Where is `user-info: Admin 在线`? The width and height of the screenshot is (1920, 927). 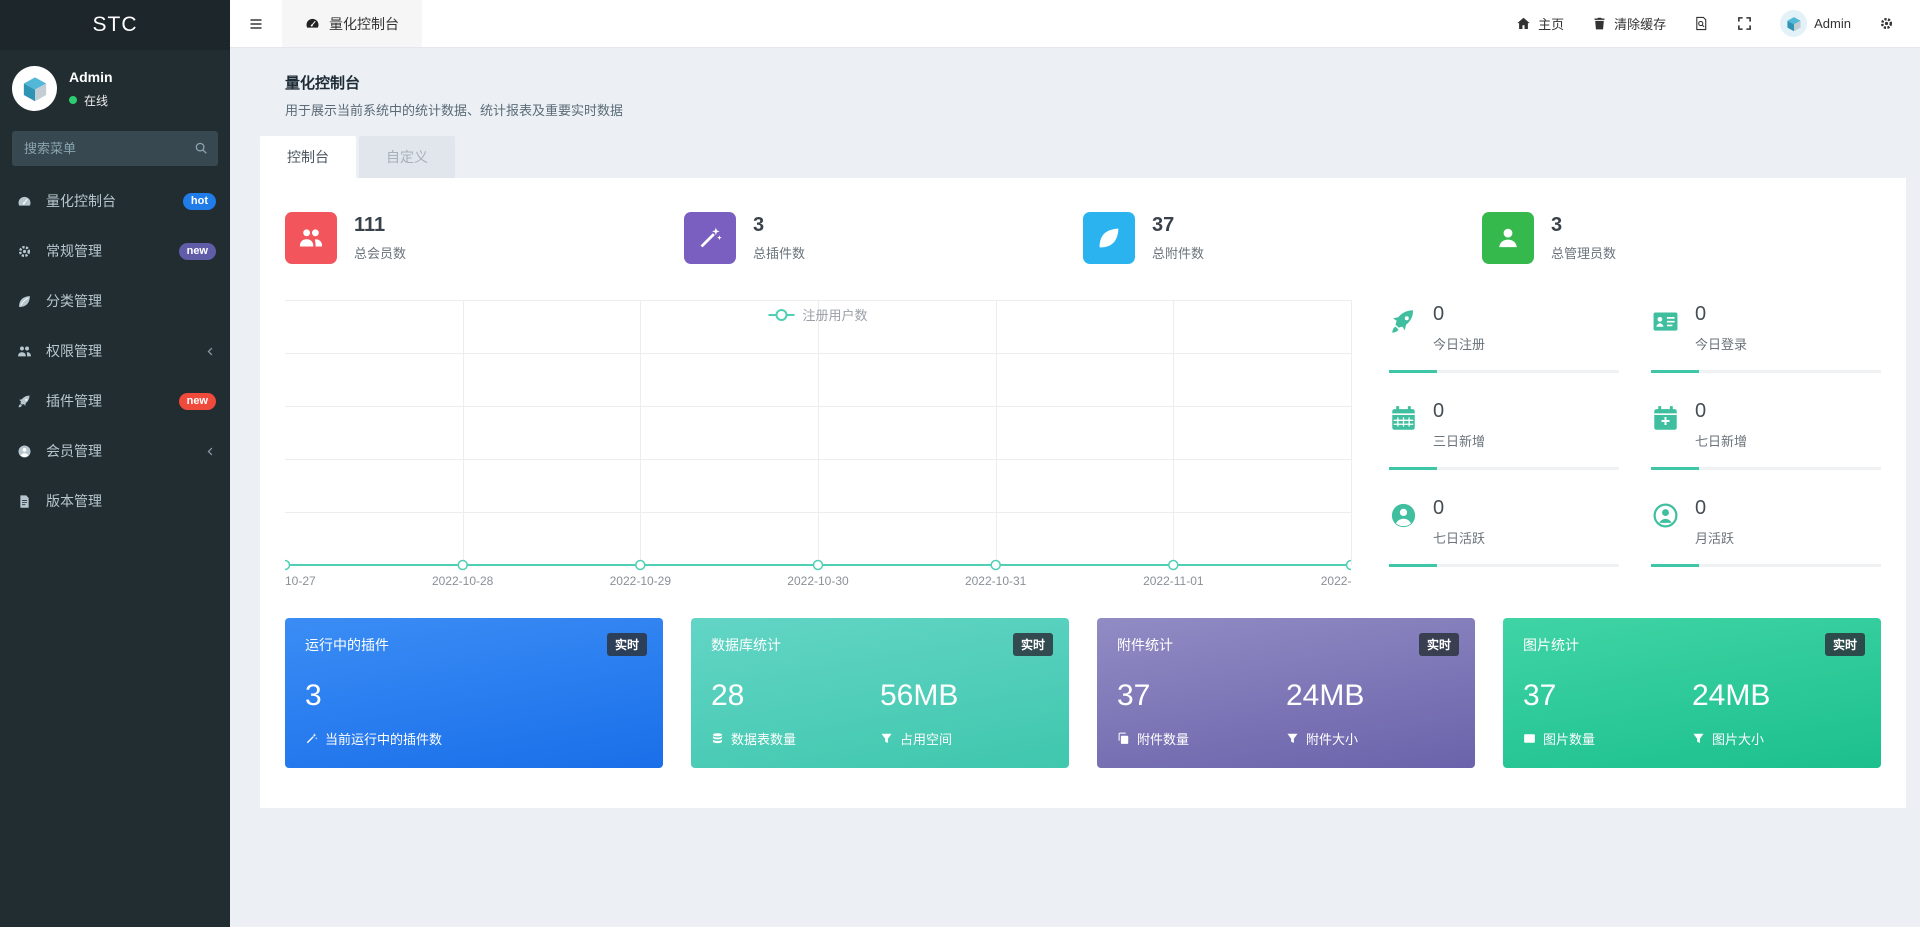
user-info: Admin 在线 is located at coordinates (91, 89).